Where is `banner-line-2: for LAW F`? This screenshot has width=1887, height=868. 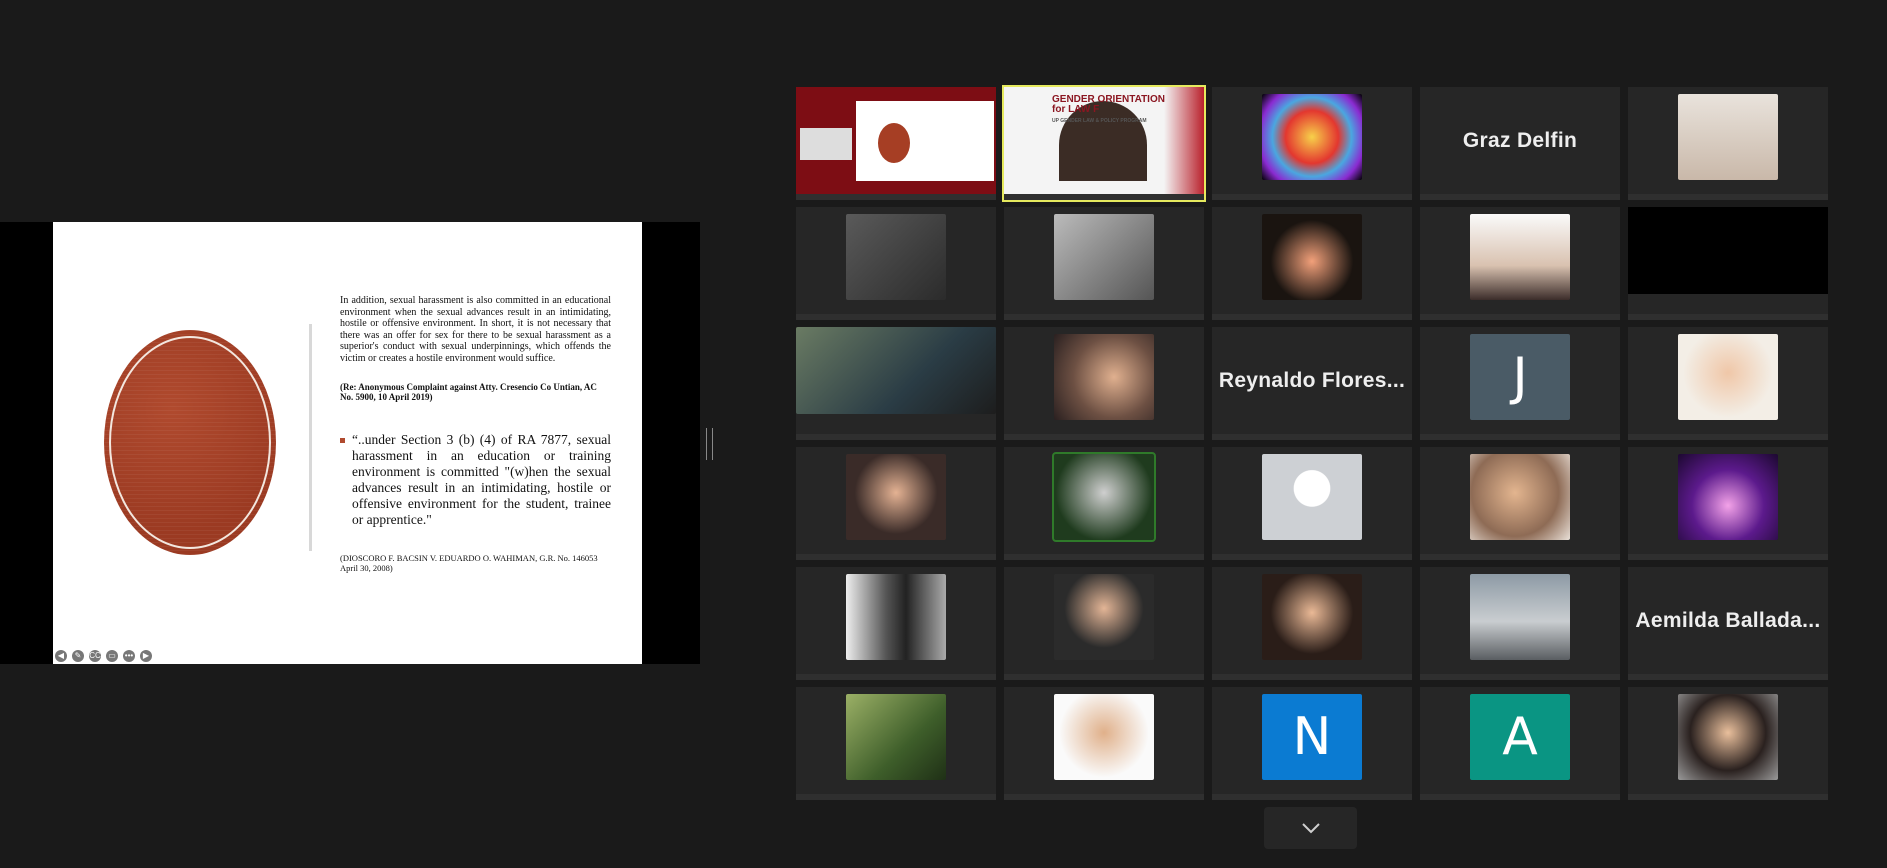
banner-line-2: for LAW F is located at coordinates (1076, 109).